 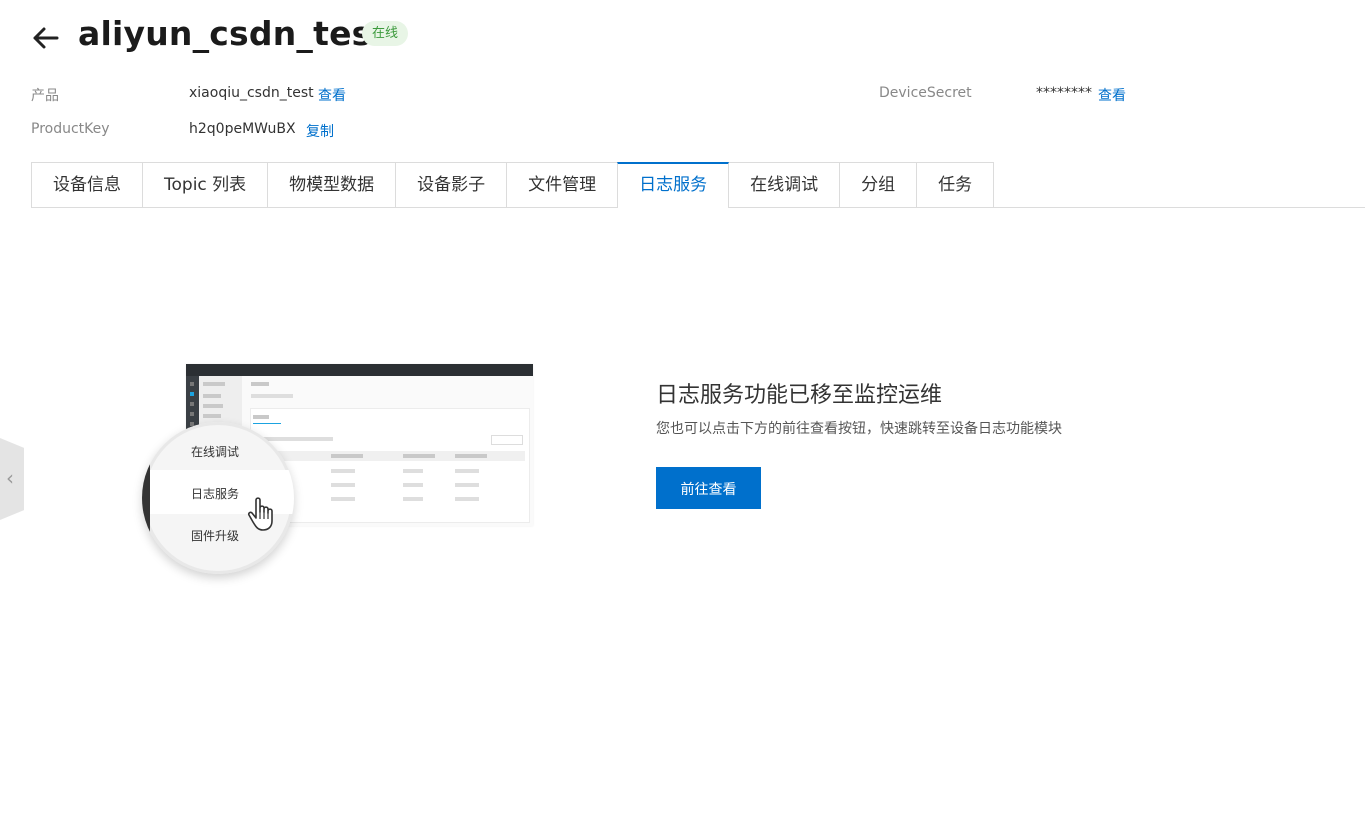 What do you see at coordinates (1064, 93) in the screenshot?
I see `device-secret-value: ********` at bounding box center [1064, 93].